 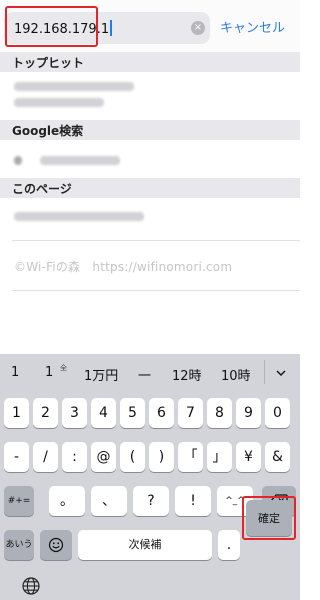 What do you see at coordinates (252, 26) in the screenshot?
I see `cancel-button: キャンセル` at bounding box center [252, 26].